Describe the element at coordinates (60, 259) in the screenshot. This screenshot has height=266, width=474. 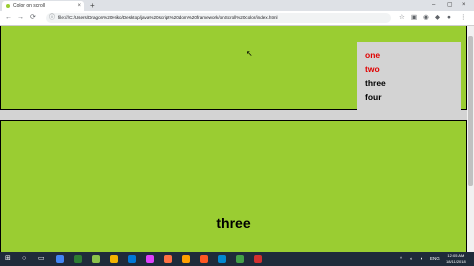
I see `chrome-app-icon` at that location.